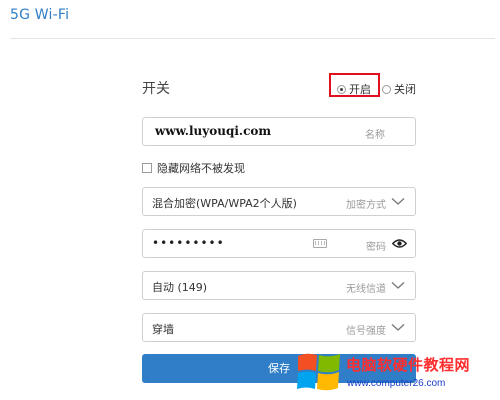 The image size is (500, 400). I want to click on channel-select: 自动 (149) 无线信道, so click(279, 285).